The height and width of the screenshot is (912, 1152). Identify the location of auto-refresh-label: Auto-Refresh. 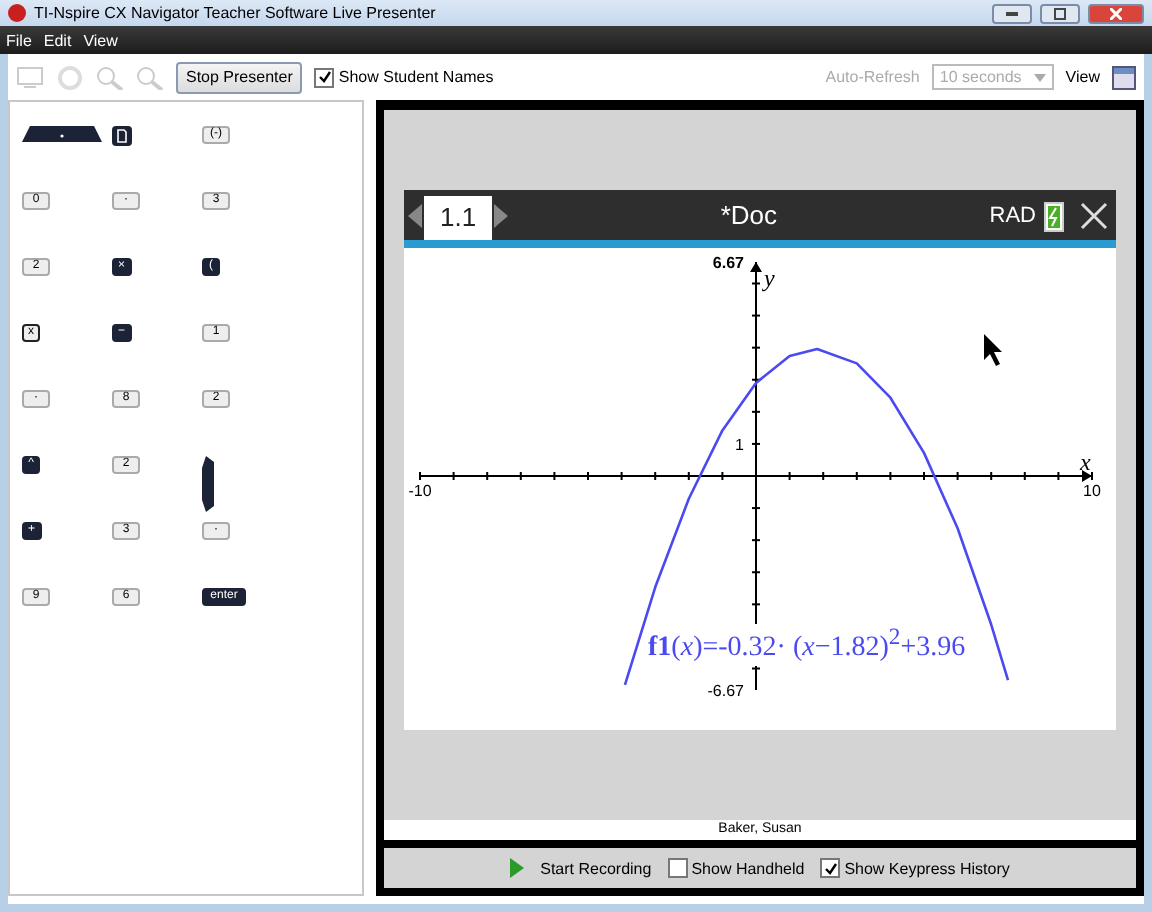
(872, 77).